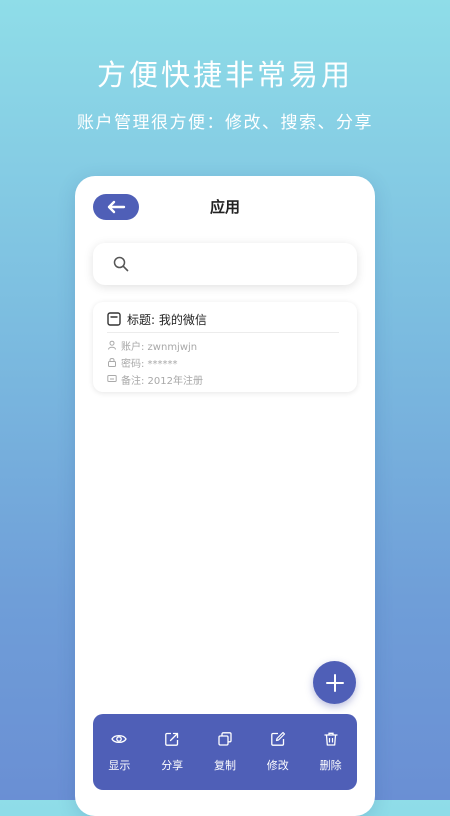 The image size is (450, 816). Describe the element at coordinates (149, 364) in the screenshot. I see `entry-password: 密码: ******` at that location.